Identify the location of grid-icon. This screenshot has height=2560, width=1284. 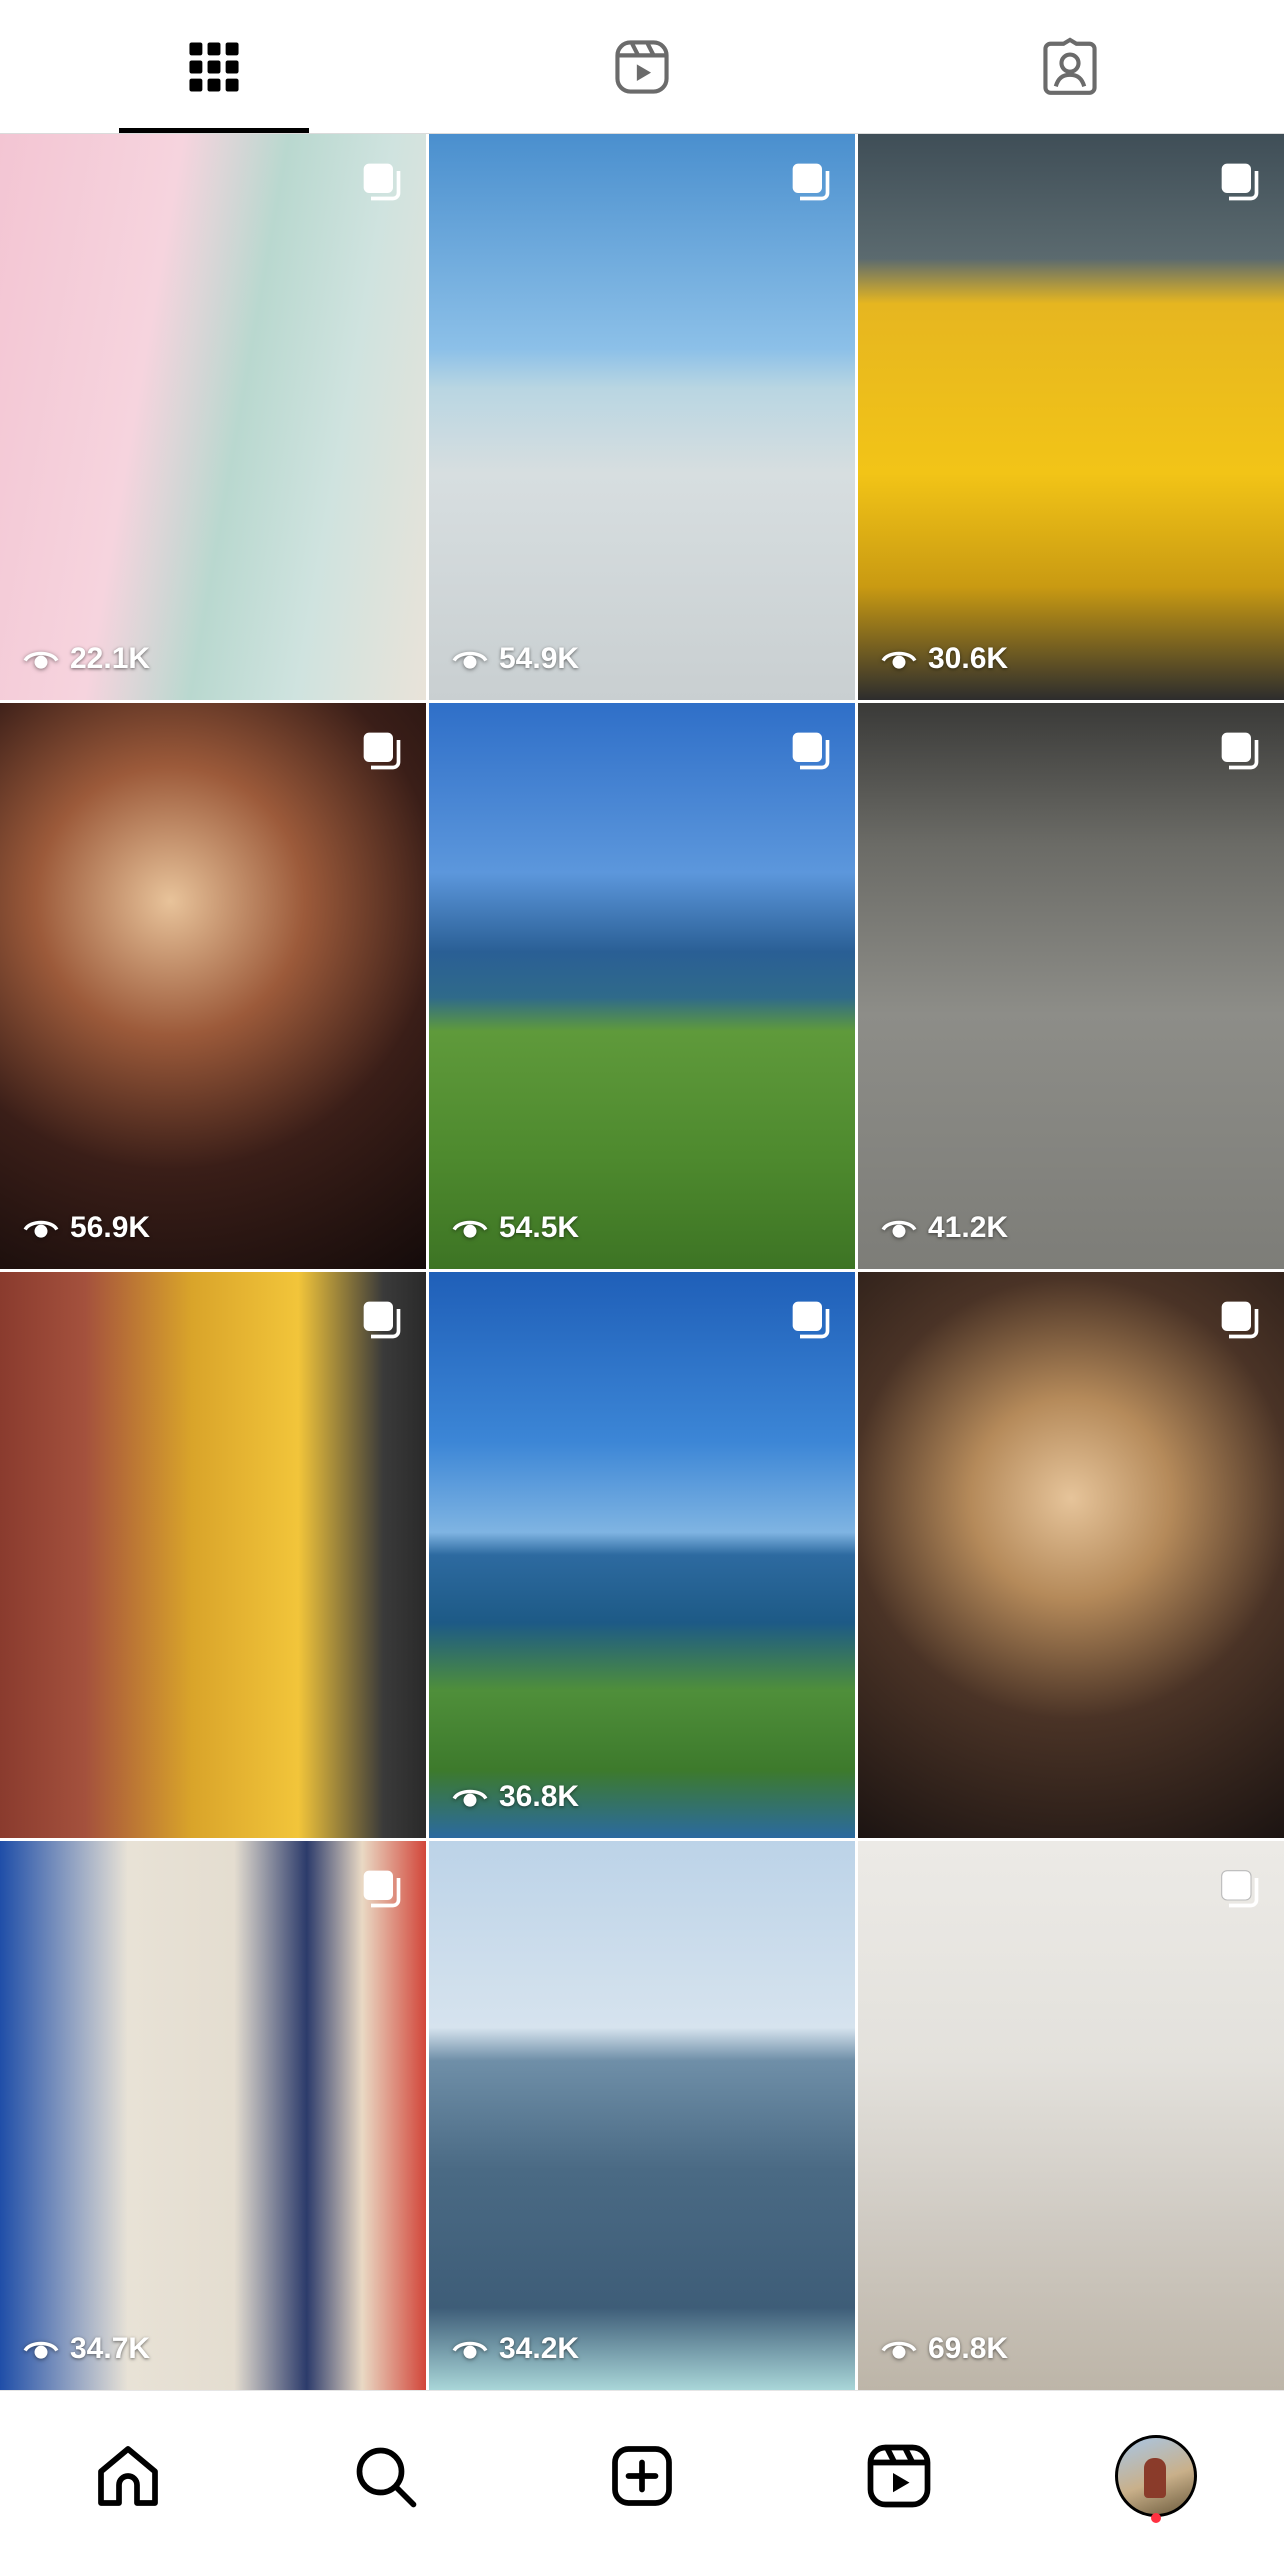
(214, 66).